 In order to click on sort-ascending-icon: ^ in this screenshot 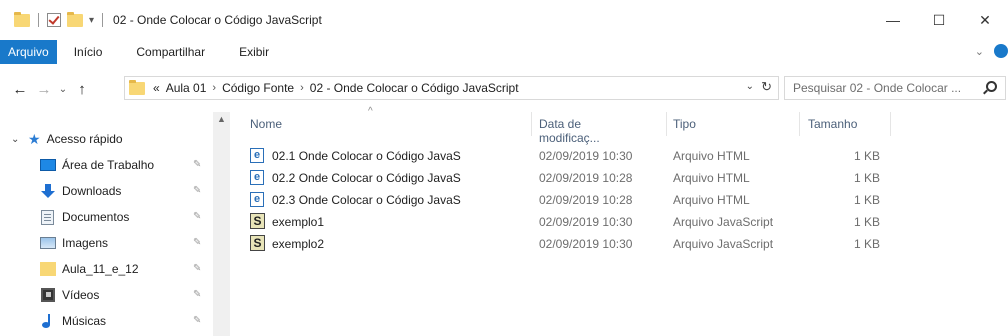, I will do `click(370, 111)`.